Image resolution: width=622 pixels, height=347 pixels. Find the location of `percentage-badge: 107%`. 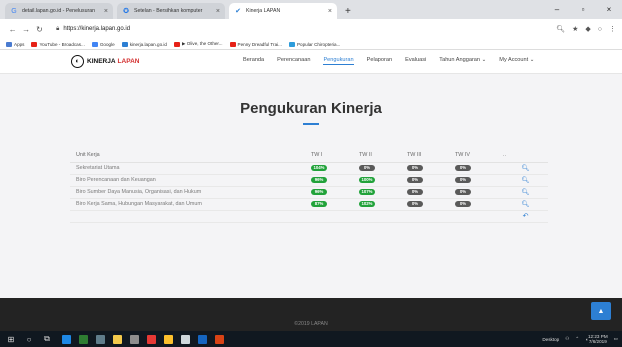

percentage-badge: 107% is located at coordinates (367, 192).